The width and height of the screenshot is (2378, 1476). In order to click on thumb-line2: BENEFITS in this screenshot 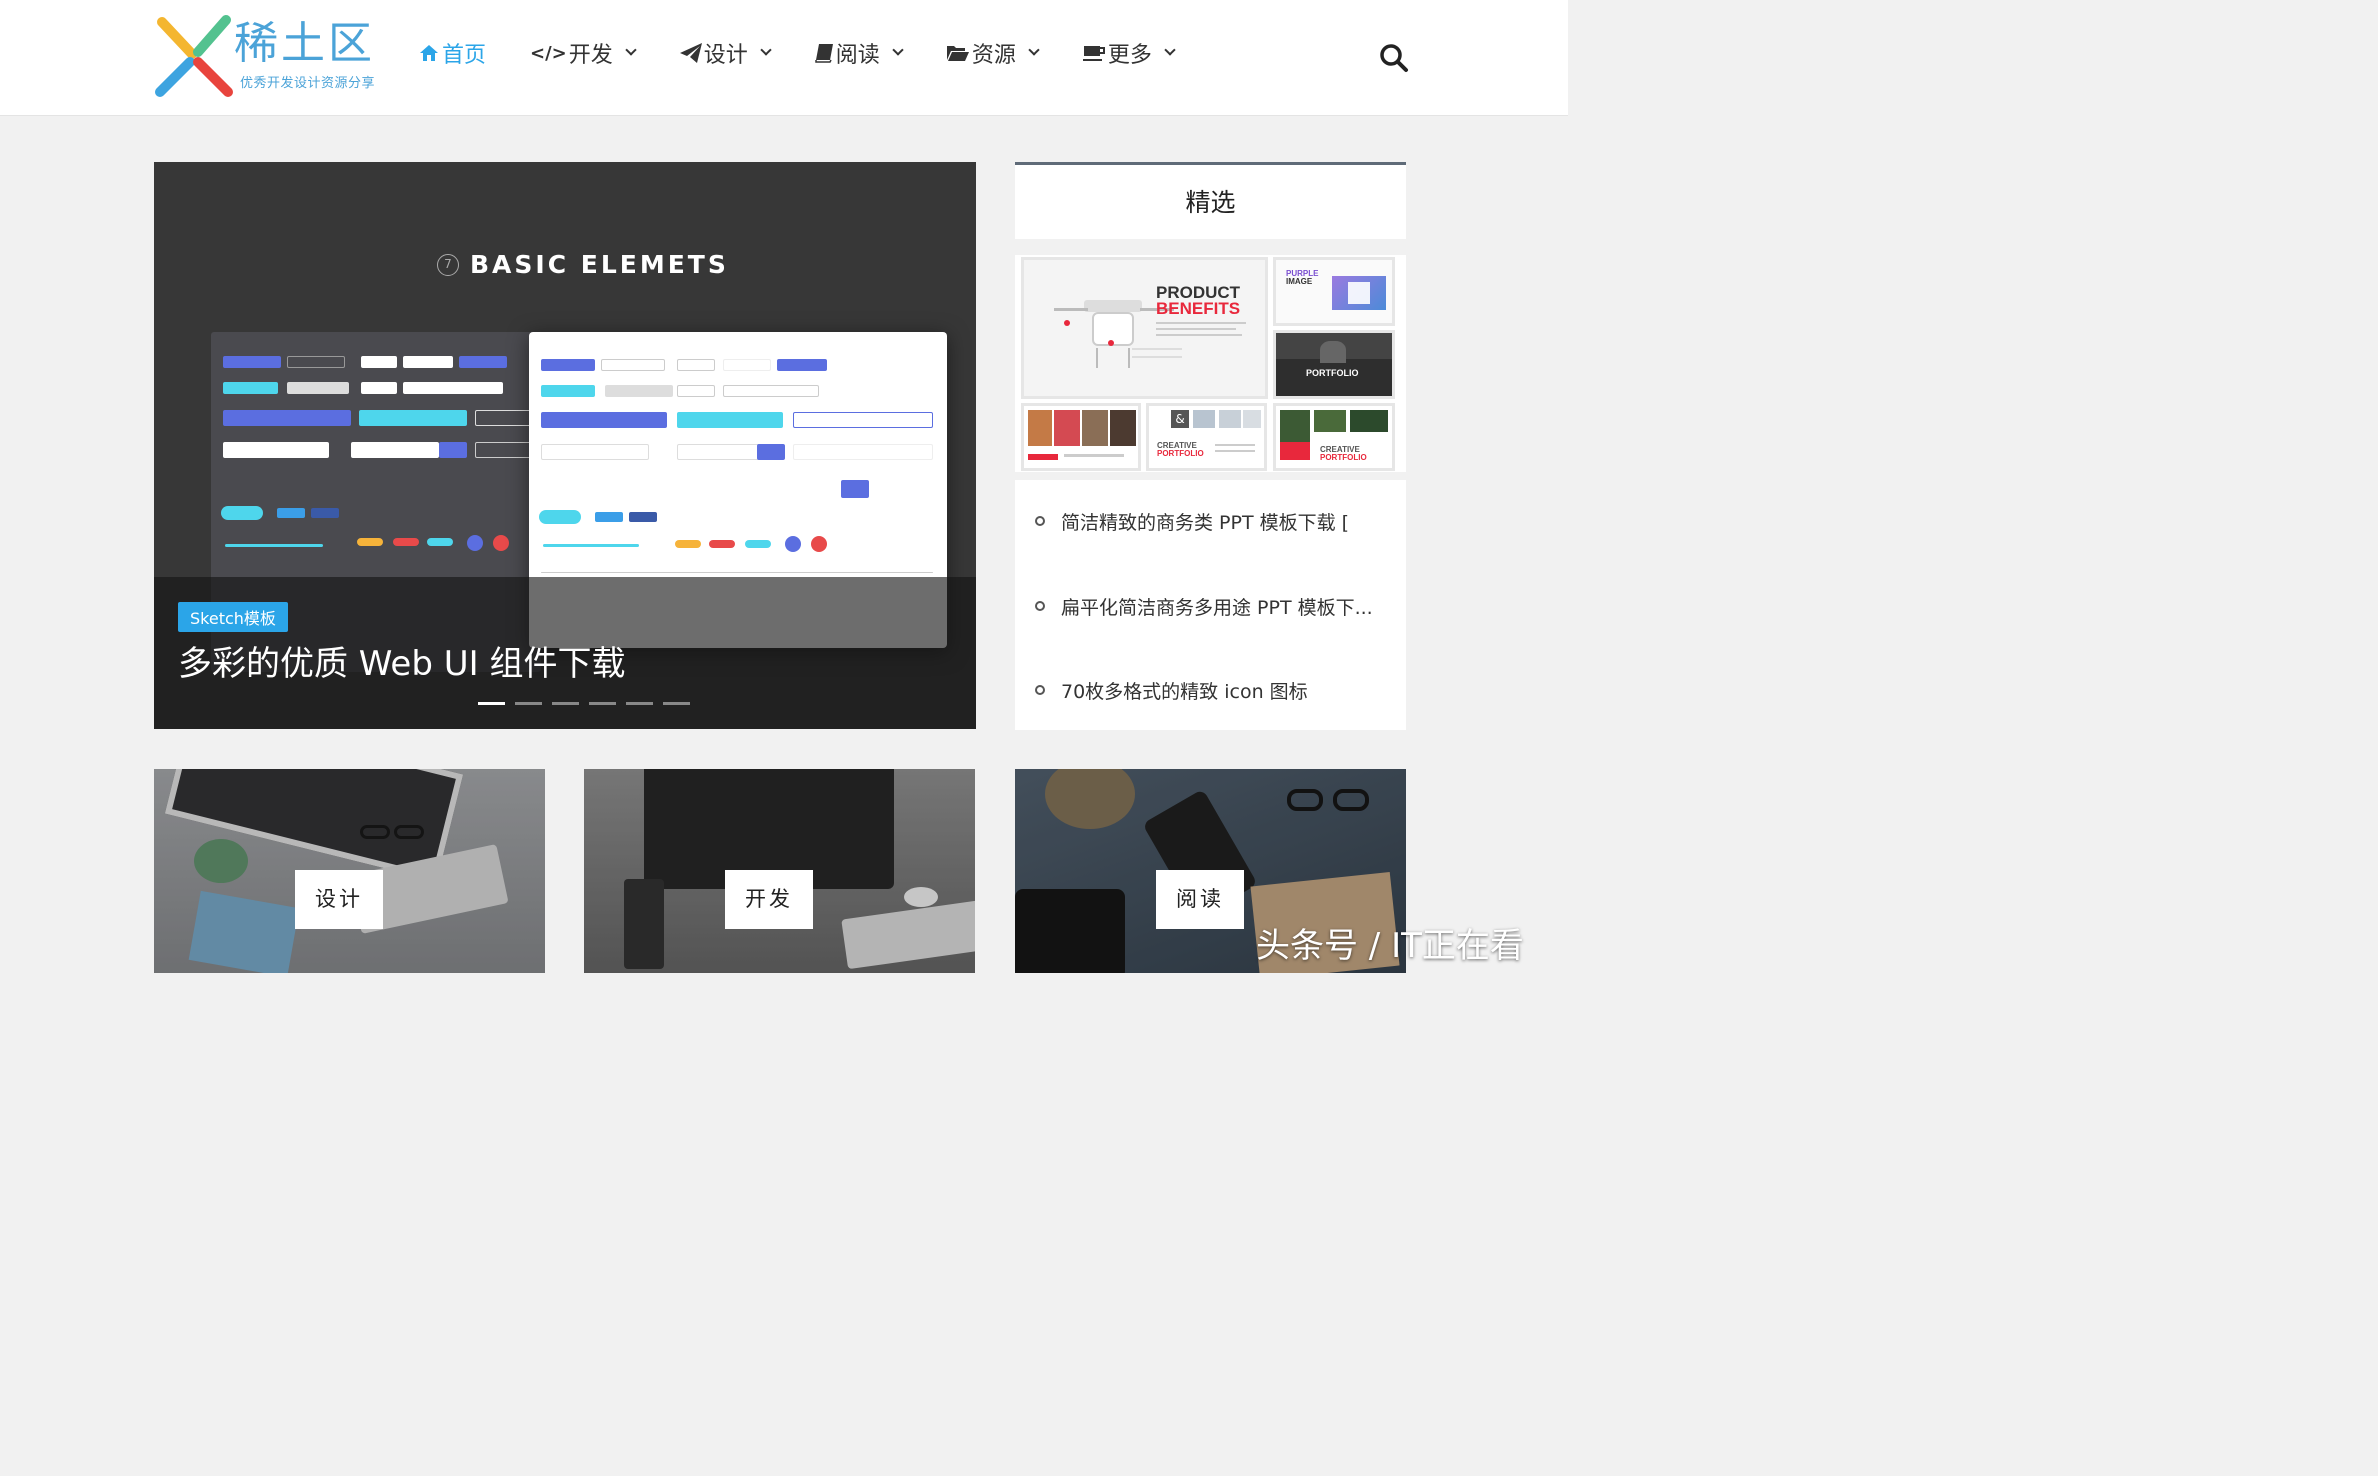, I will do `click(1198, 308)`.